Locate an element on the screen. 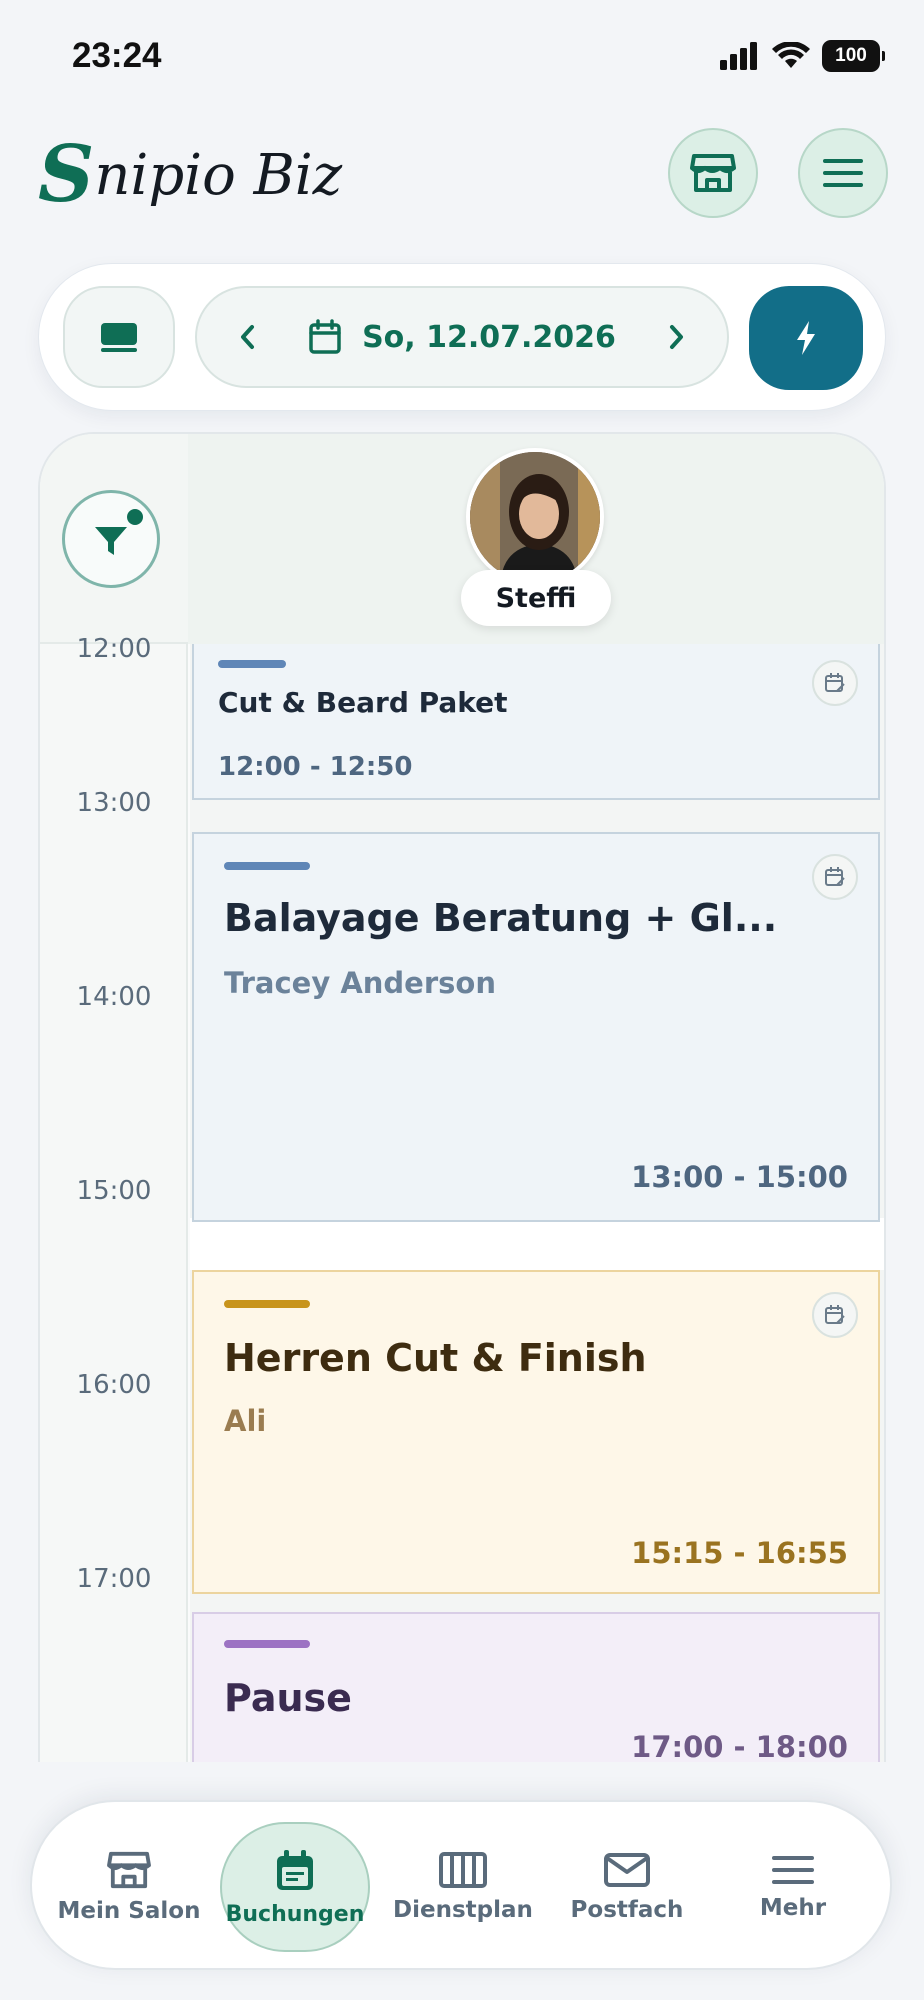 This screenshot has height=2000, width=924. chevron-left-icon is located at coordinates (248, 337).